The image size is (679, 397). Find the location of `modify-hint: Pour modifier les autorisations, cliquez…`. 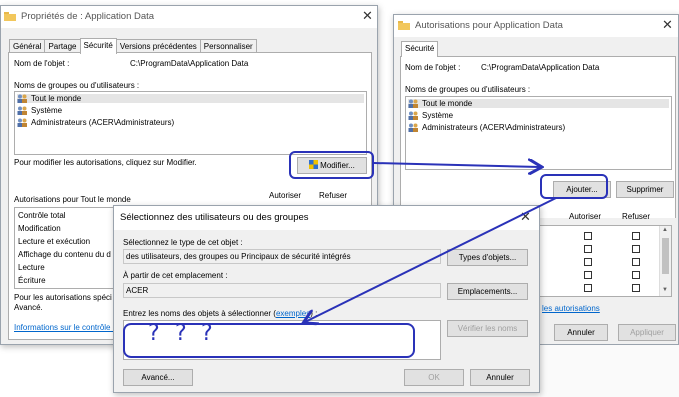

modify-hint: Pour modifier les autorisations, cliquez… is located at coordinates (105, 162).